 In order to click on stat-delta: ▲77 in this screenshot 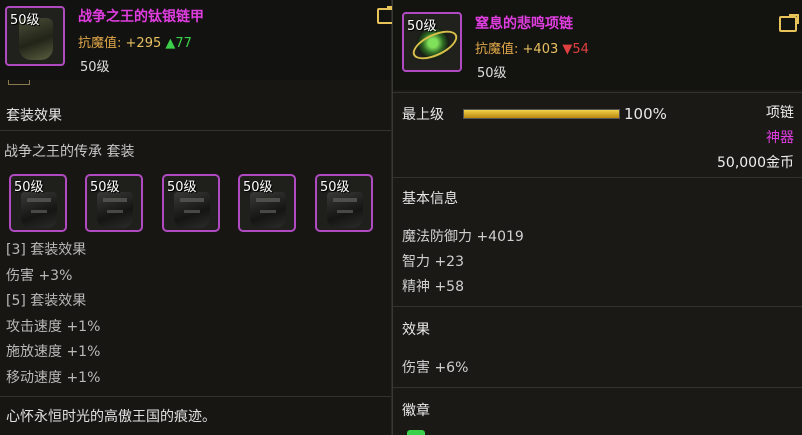, I will do `click(178, 43)`.